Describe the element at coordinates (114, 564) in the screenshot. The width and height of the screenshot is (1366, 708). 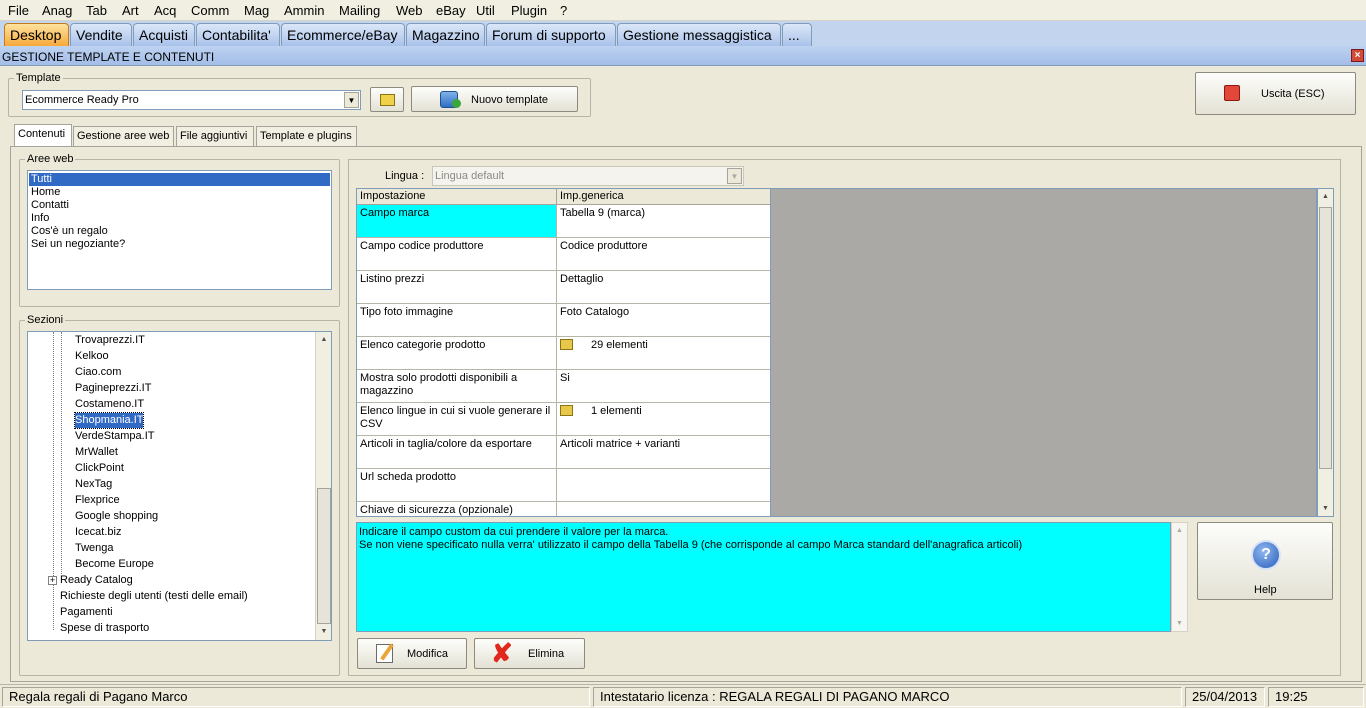
I see `tree-item: Become Europe` at that location.